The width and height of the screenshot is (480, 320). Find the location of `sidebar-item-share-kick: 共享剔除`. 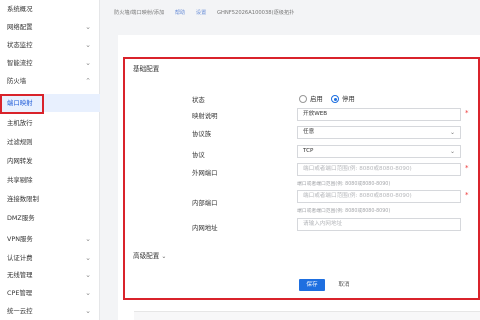

sidebar-item-share-kick: 共享剔除 is located at coordinates (50, 180).